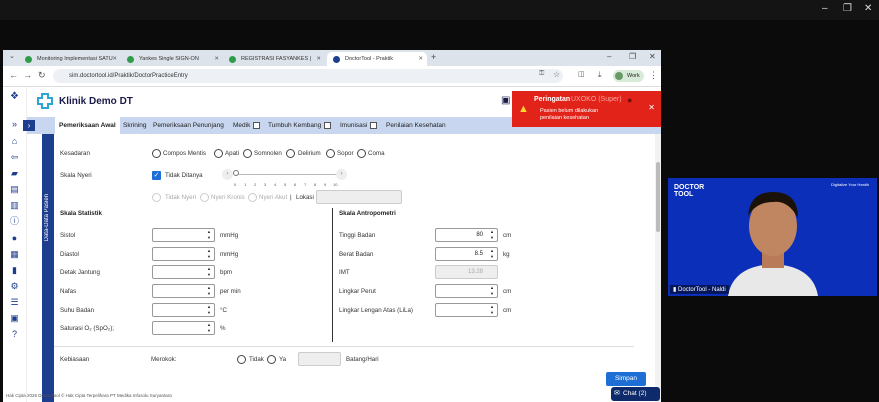 Image resolution: width=879 pixels, height=402 pixels. Describe the element at coordinates (14, 254) in the screenshot. I see `grid-icon: ▦` at that location.